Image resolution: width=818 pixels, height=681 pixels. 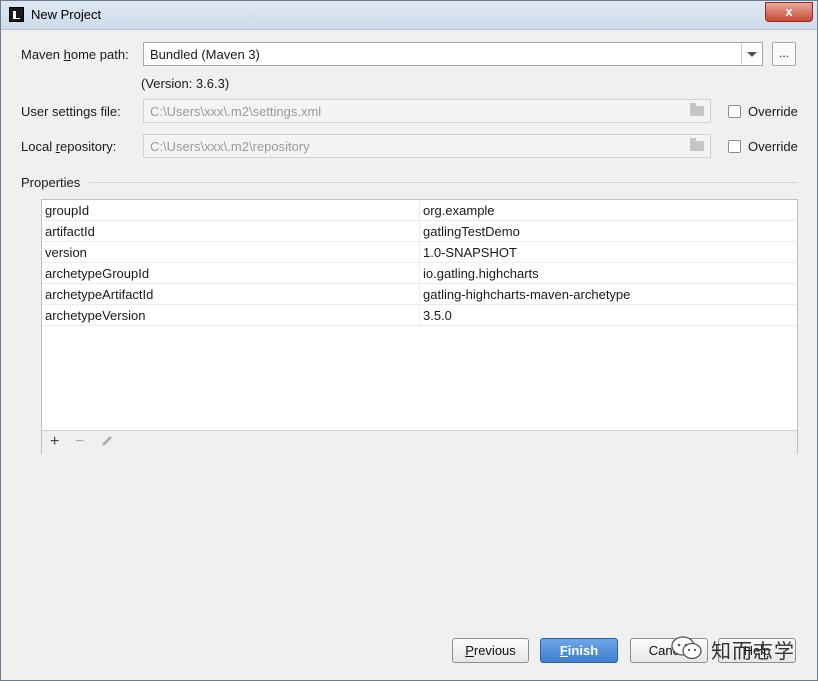 What do you see at coordinates (66, 252) in the screenshot?
I see `property-key: version` at bounding box center [66, 252].